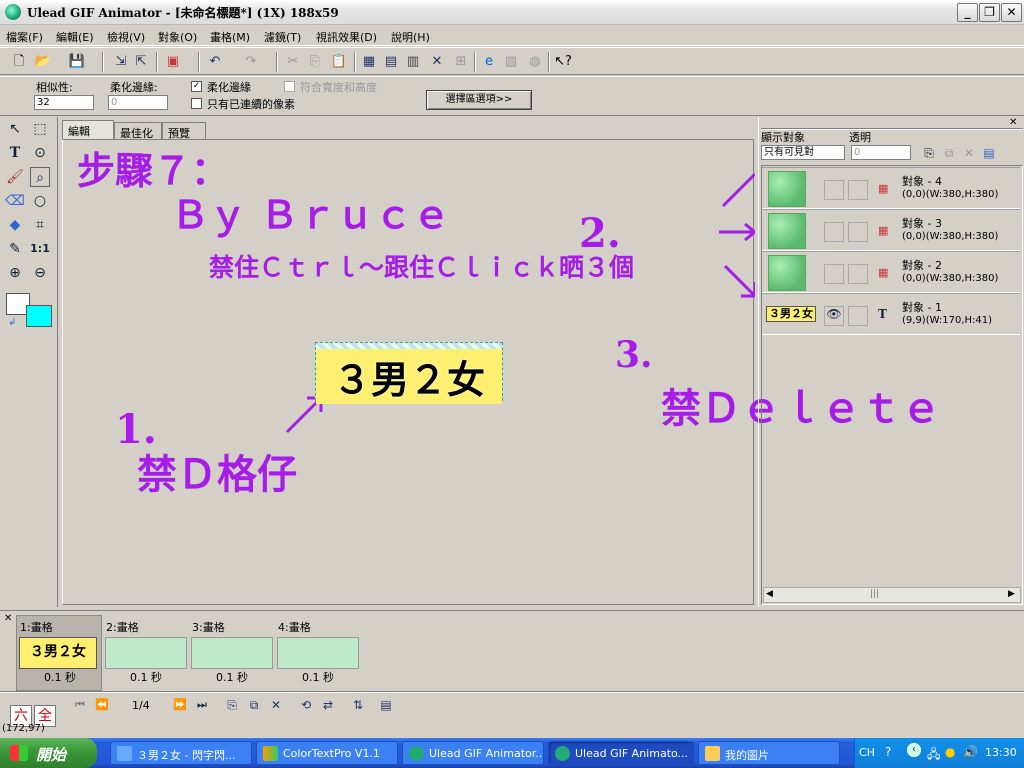 This screenshot has width=1024, height=768. Describe the element at coordinates (121, 62) in the screenshot. I see `import-icon: ⇲` at that location.